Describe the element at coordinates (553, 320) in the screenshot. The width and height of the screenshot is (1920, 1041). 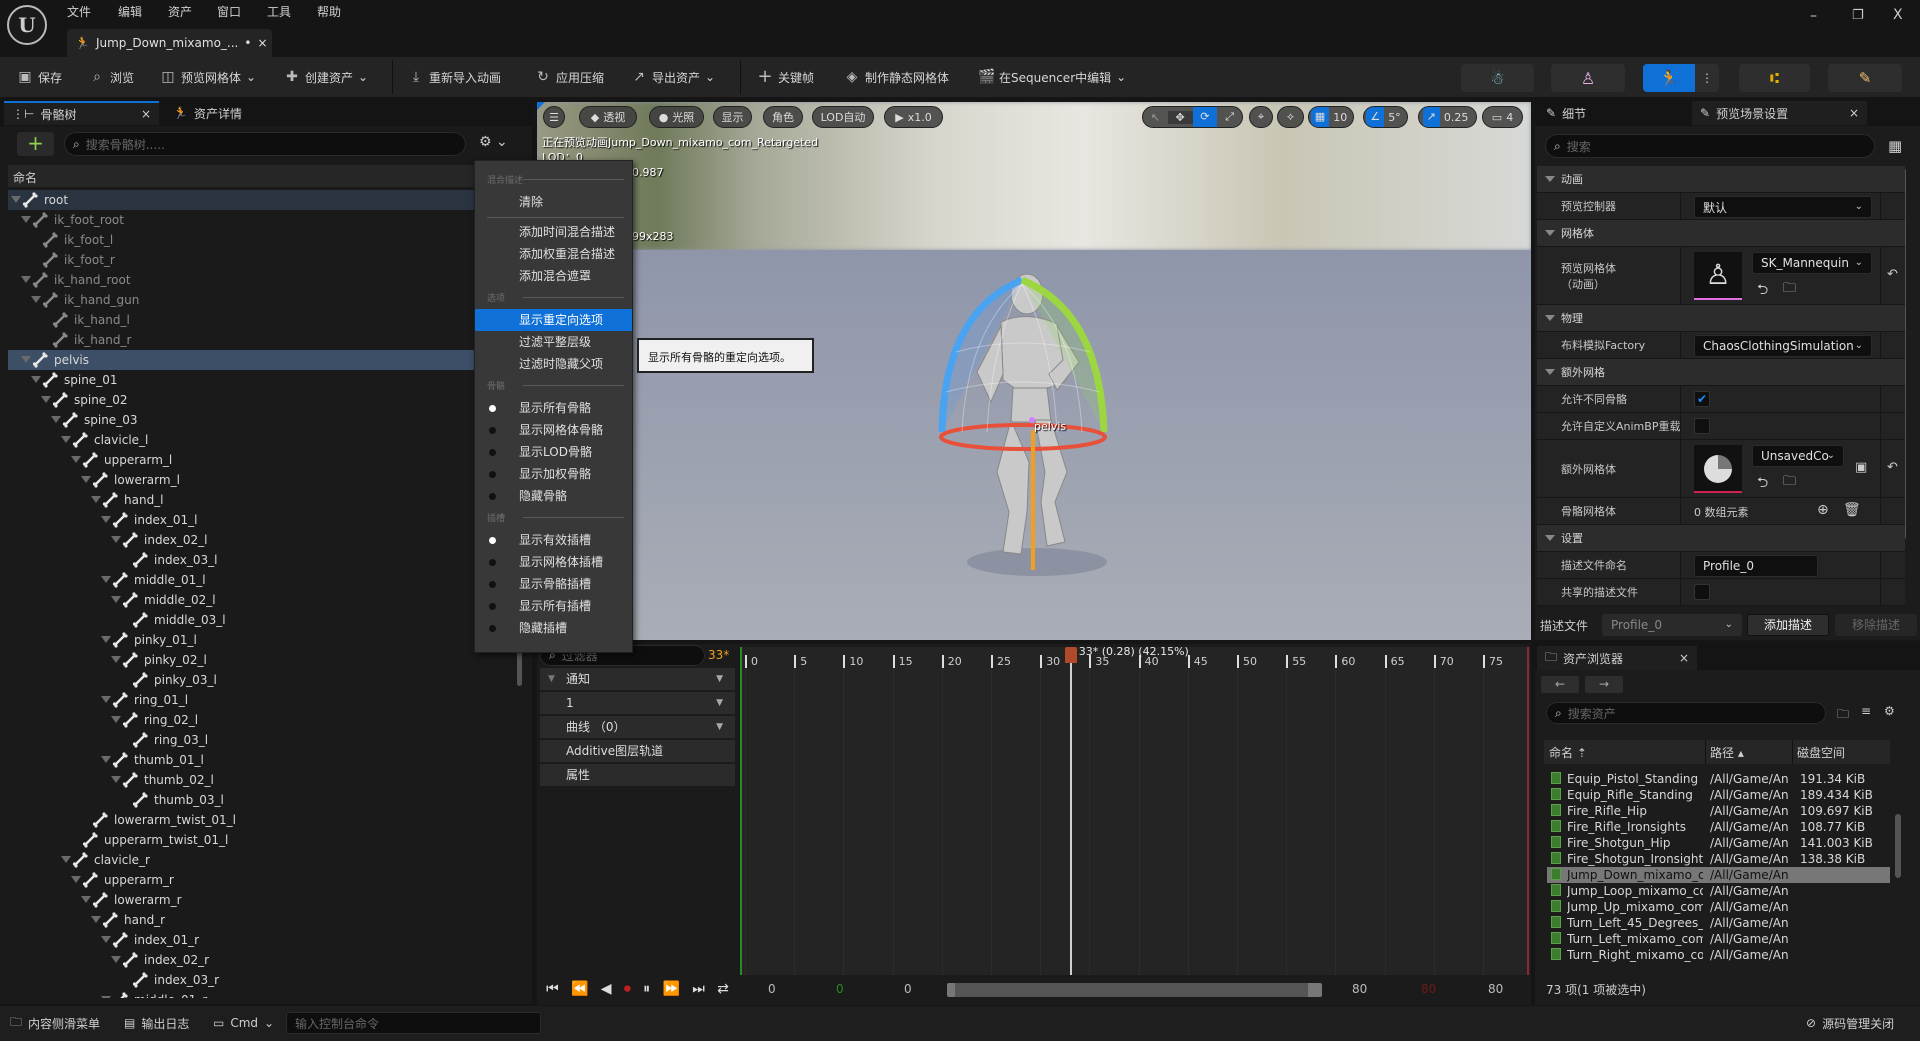
I see `menu-item: 显示重定向选项` at that location.